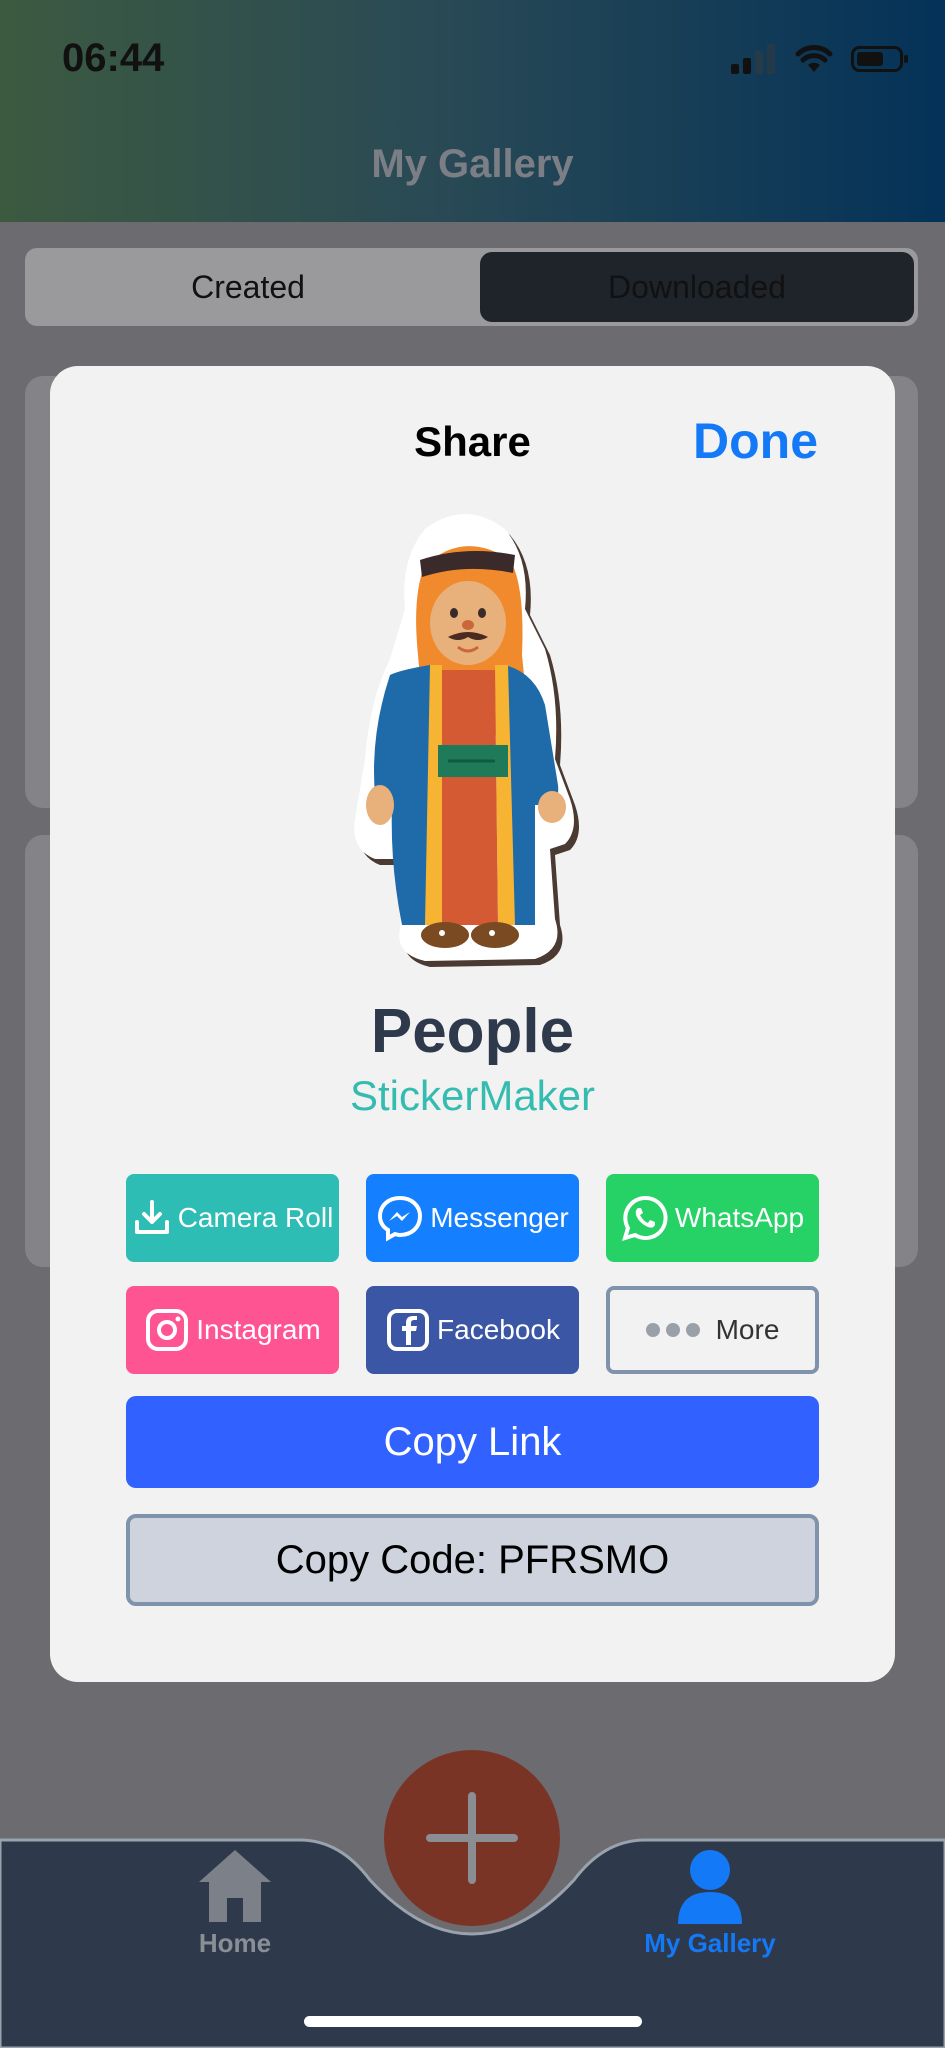 The width and height of the screenshot is (945, 2048). Describe the element at coordinates (113, 58) in the screenshot. I see `status-time: 06:44` at that location.